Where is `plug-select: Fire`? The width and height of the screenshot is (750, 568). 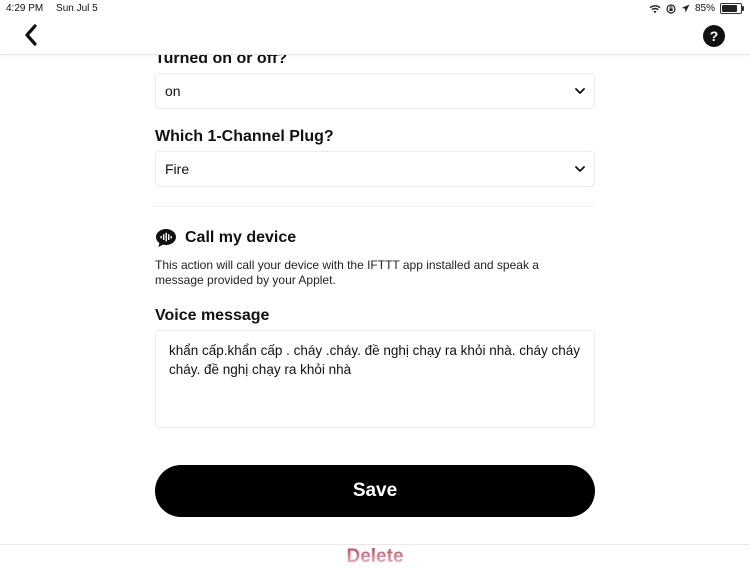 plug-select: Fire is located at coordinates (375, 169).